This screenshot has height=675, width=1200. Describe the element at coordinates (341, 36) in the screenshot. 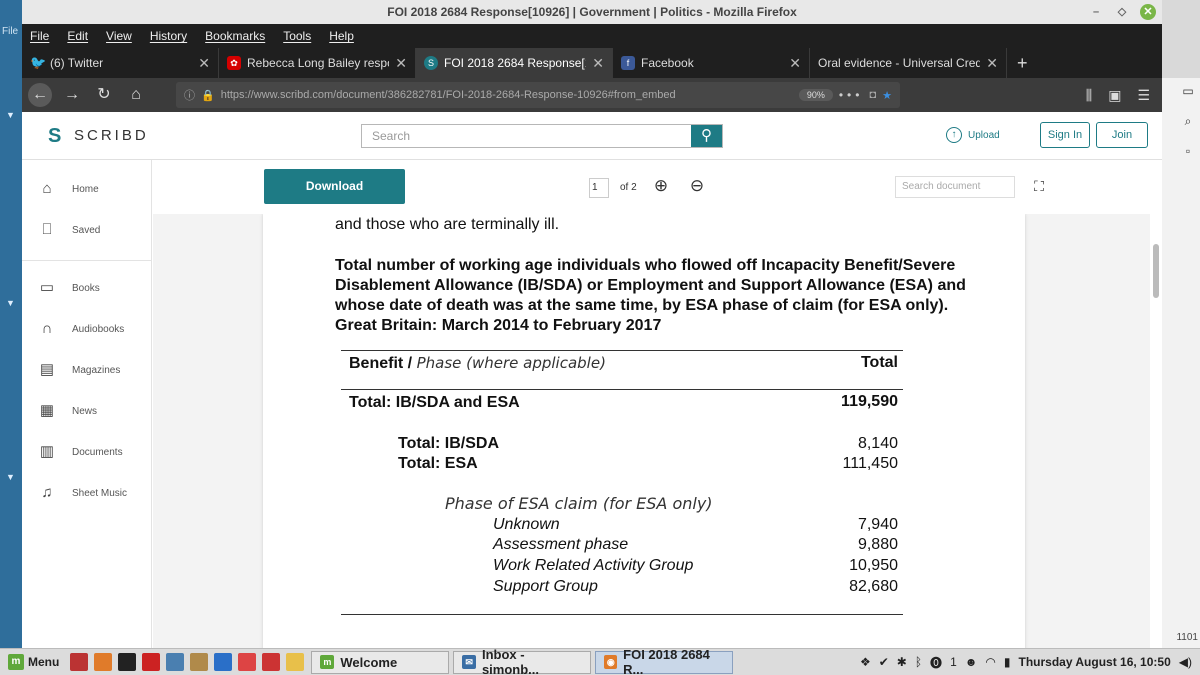

I see `menu-help: Help` at that location.